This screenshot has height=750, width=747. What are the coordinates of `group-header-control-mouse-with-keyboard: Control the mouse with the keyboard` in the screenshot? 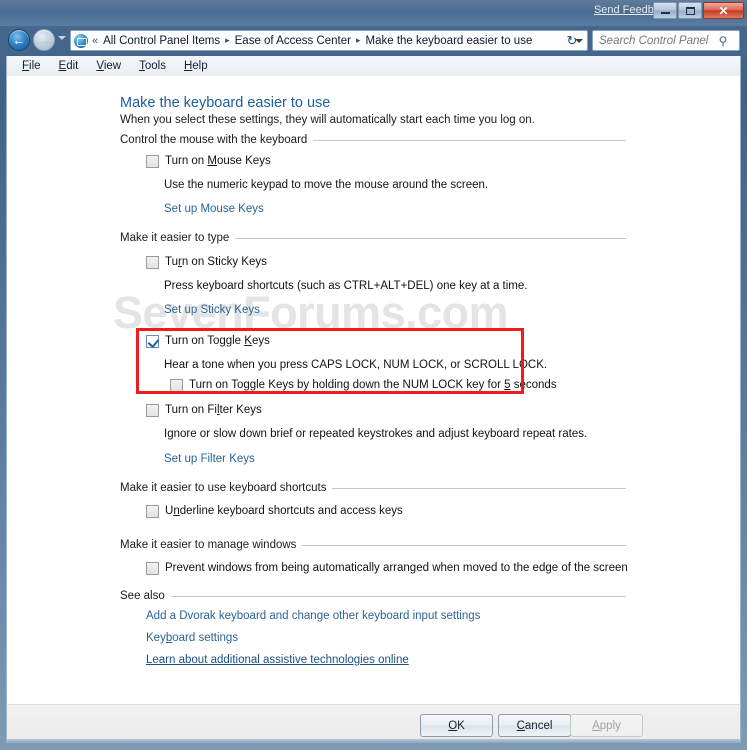 It's located at (373, 140).